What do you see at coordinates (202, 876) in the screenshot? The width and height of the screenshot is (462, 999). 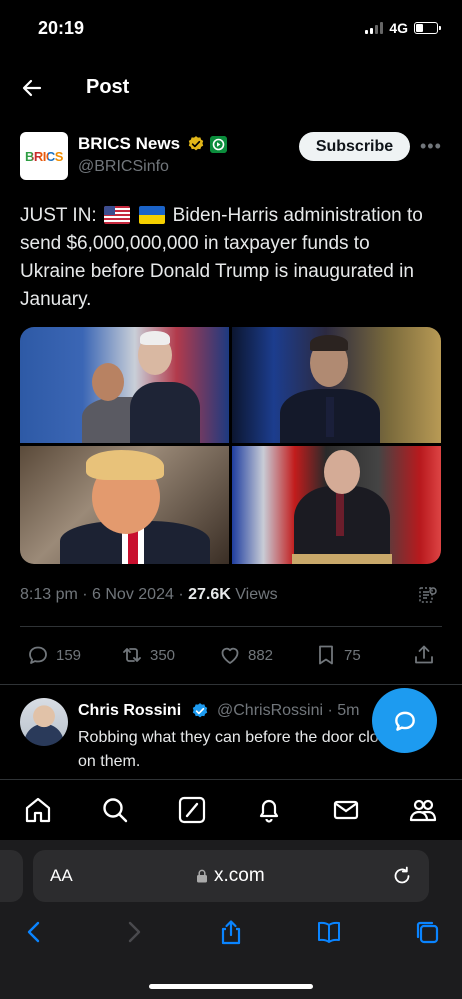 I see `lock-icon` at bounding box center [202, 876].